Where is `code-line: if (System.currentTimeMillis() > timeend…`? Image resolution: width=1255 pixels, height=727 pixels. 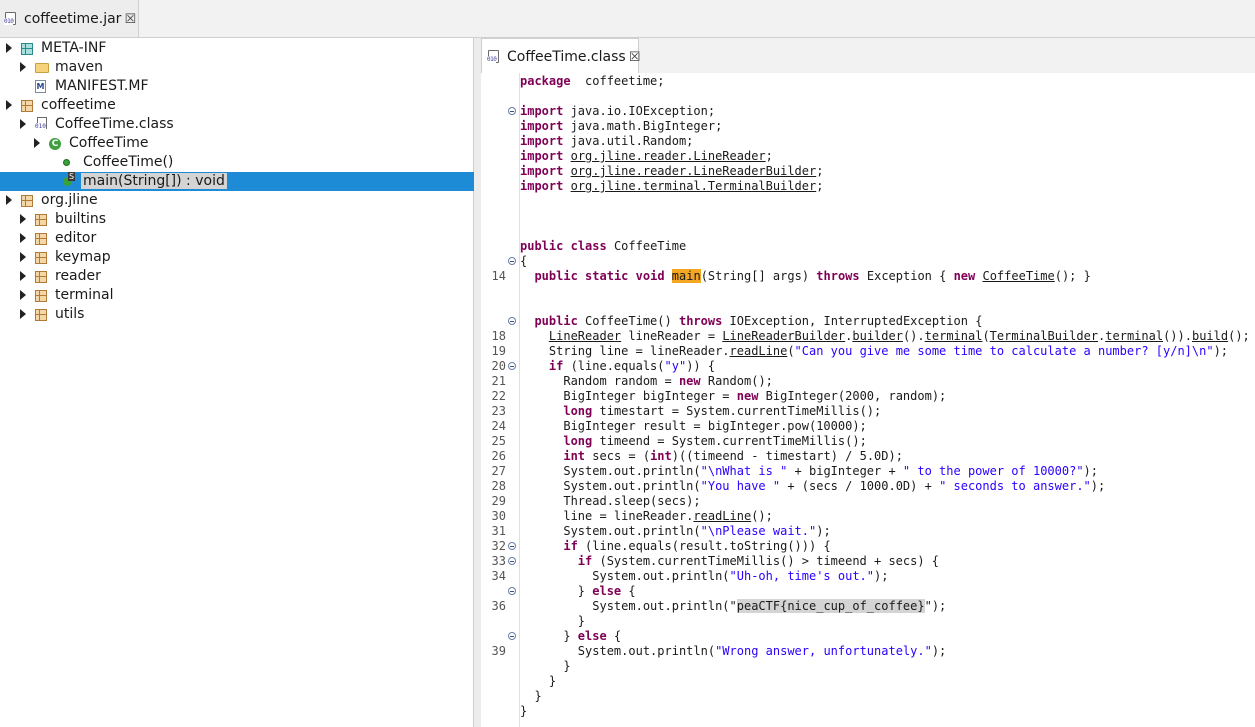 code-line: if (System.currentTimeMillis() > timeend… is located at coordinates (758, 561).